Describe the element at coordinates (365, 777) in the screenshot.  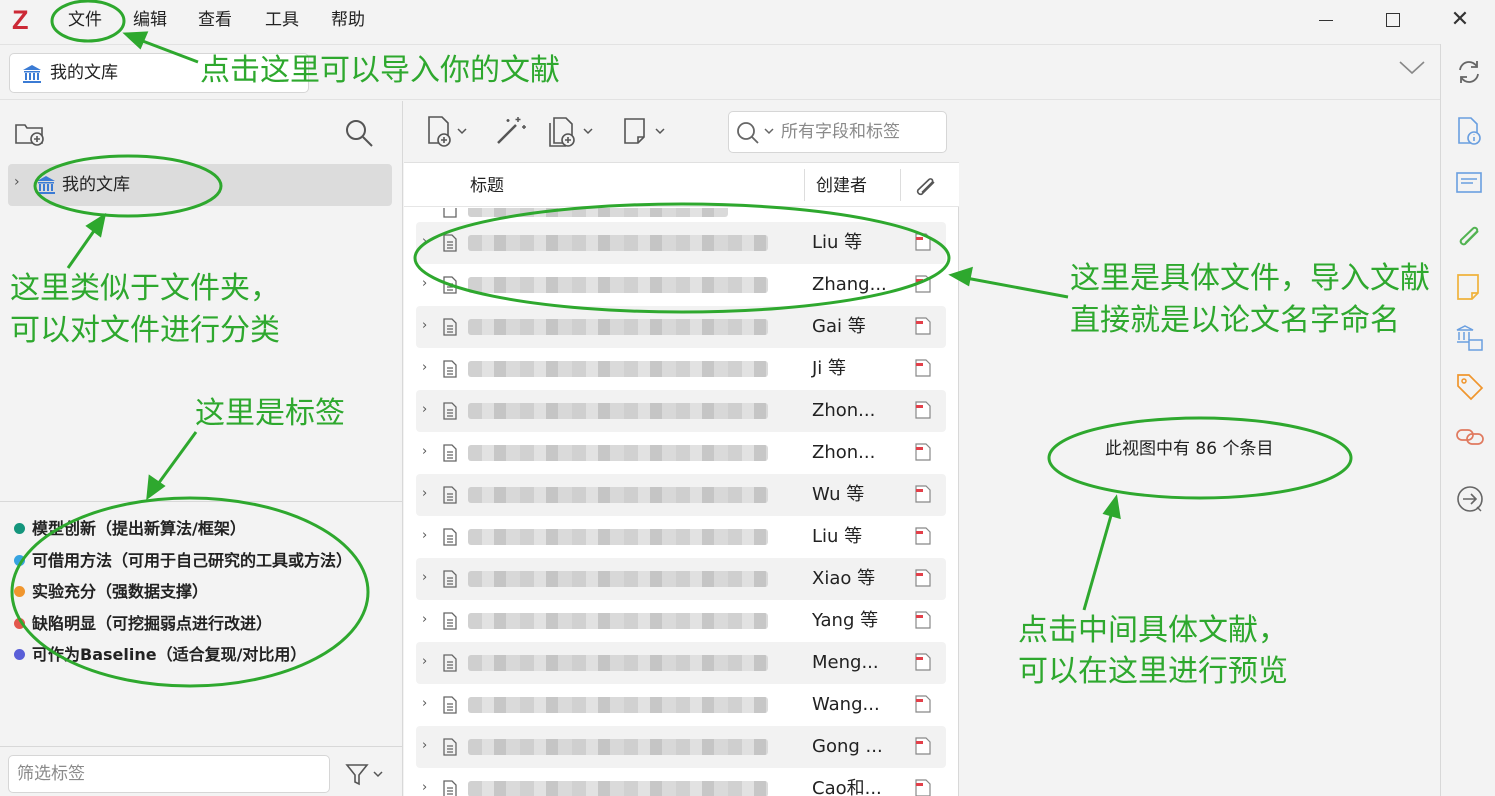
I see `filter-icon` at that location.